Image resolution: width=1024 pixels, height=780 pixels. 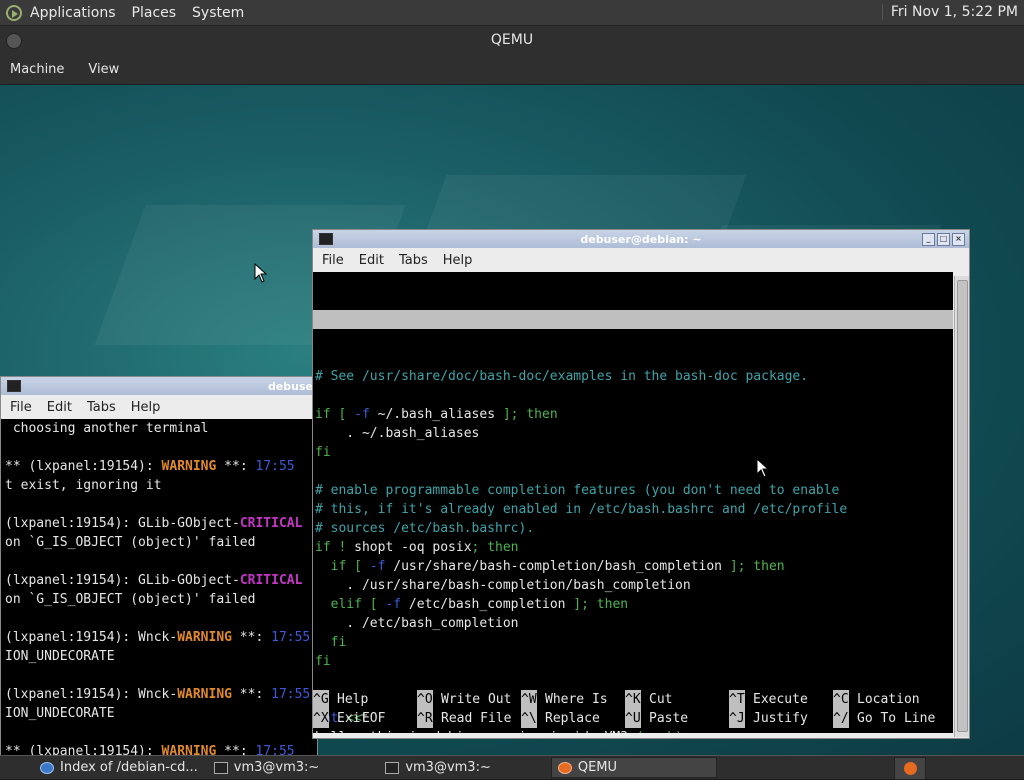 I want to click on shortcut-key: ^R, so click(x=425, y=718).